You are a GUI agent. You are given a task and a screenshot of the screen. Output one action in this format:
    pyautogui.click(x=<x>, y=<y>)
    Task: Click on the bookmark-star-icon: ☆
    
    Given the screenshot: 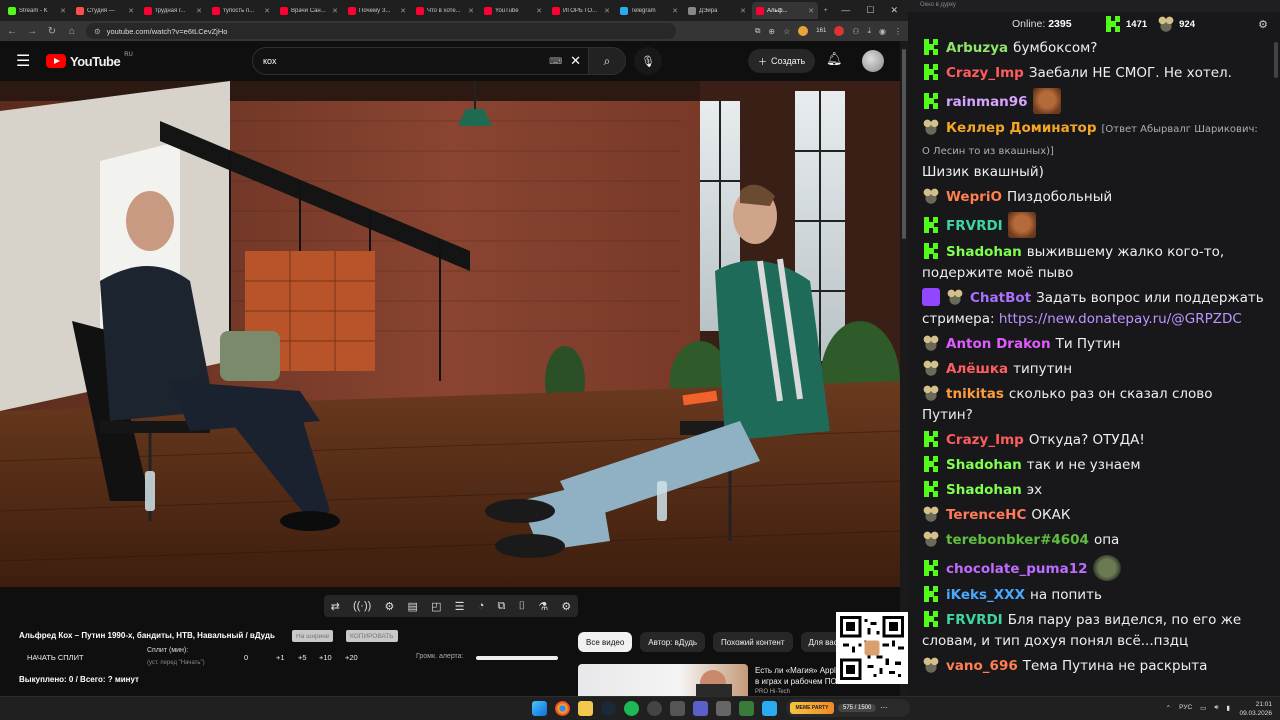 What is the action you would take?
    pyautogui.click(x=786, y=31)
    